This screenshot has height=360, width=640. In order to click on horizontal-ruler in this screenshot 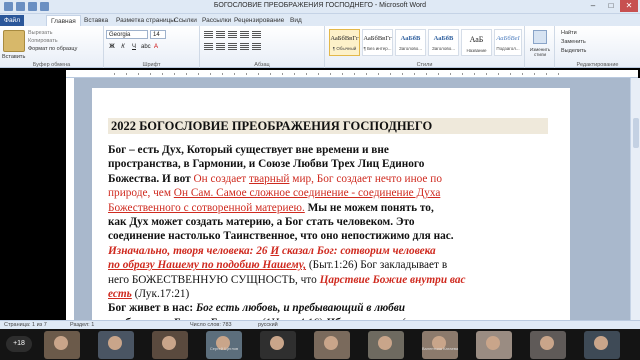, I will do `click(352, 74)`.